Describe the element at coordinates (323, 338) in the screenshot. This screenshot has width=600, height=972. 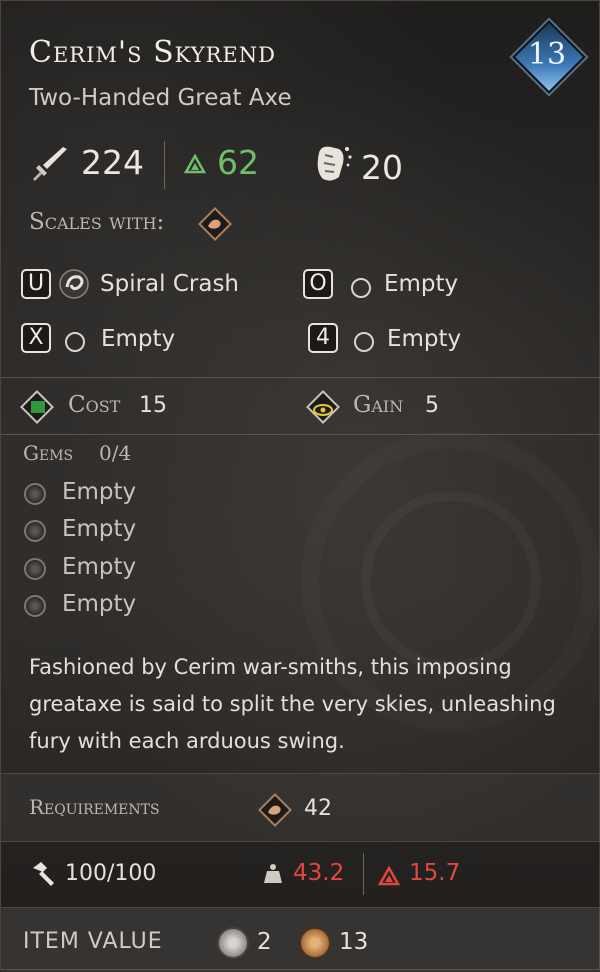
I see `key-4: 4` at that location.